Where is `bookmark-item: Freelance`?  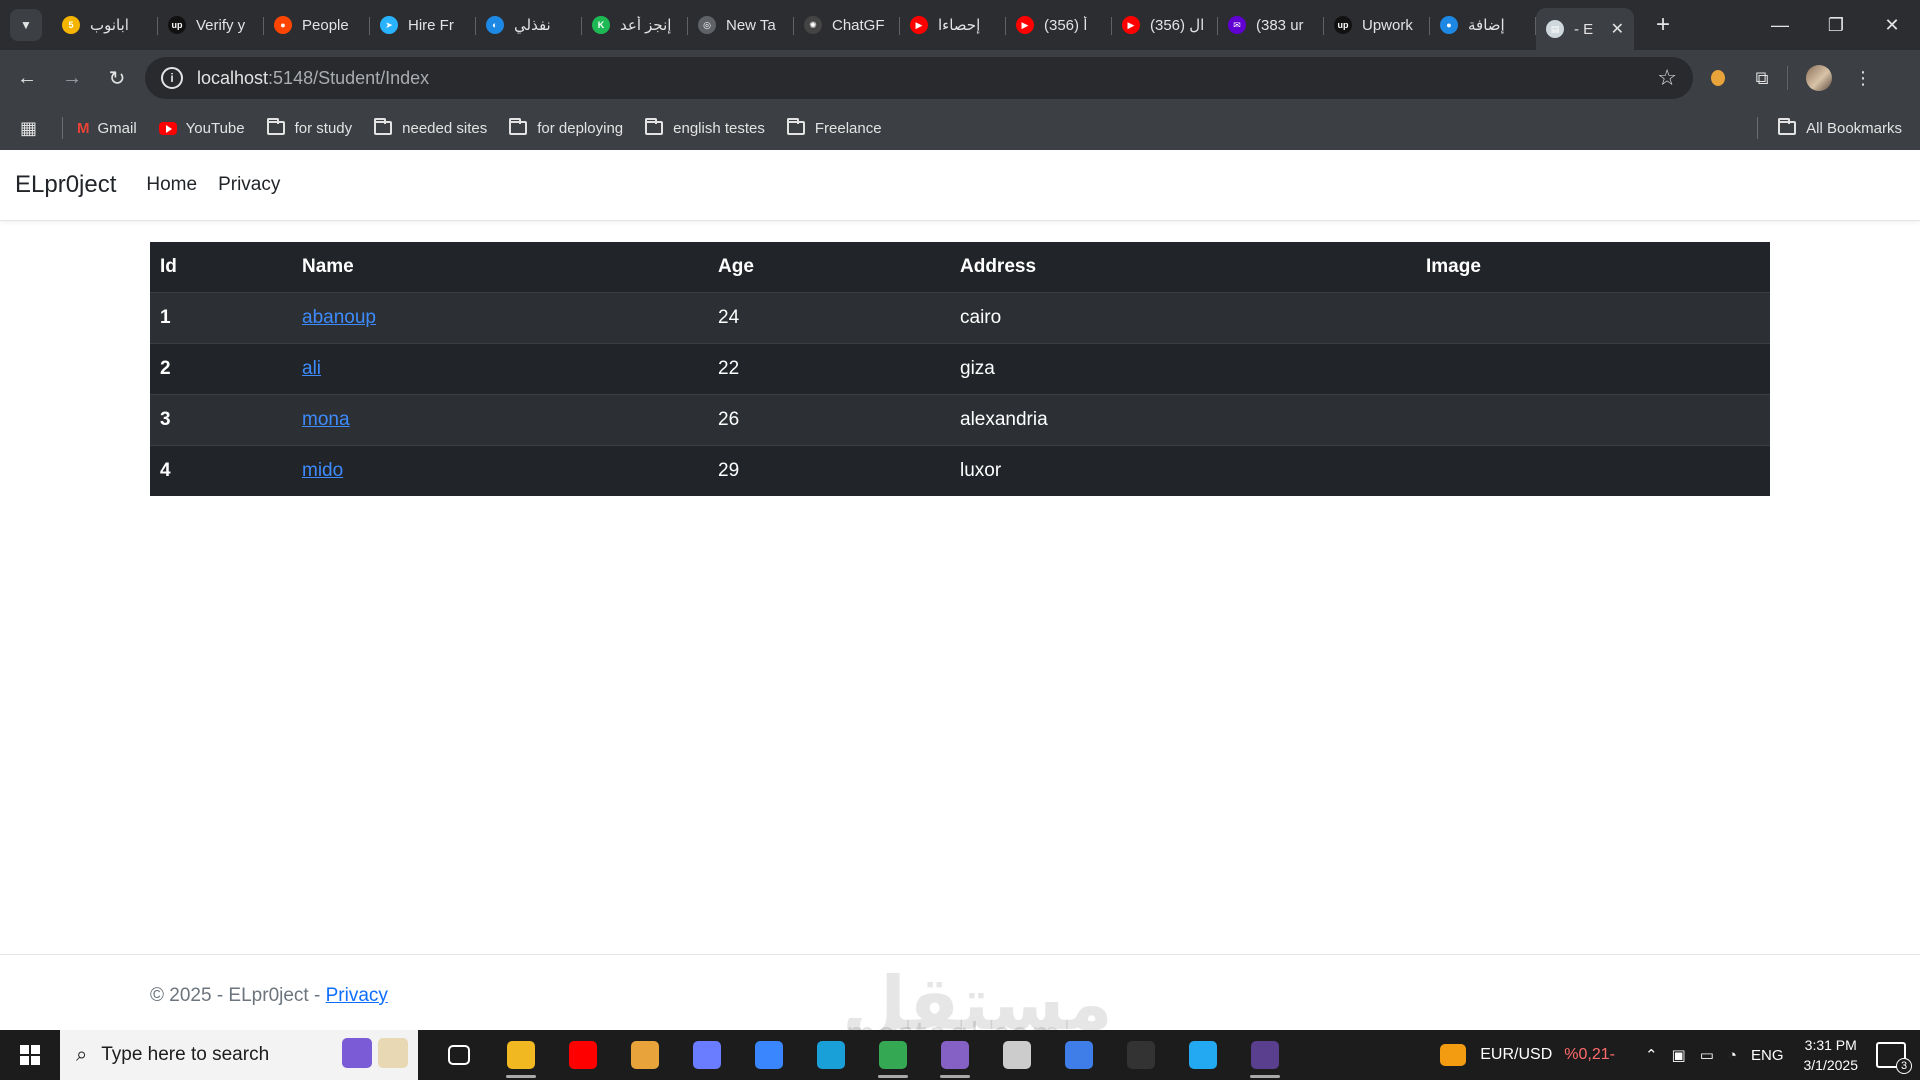
bookmark-item: Freelance is located at coordinates (834, 127).